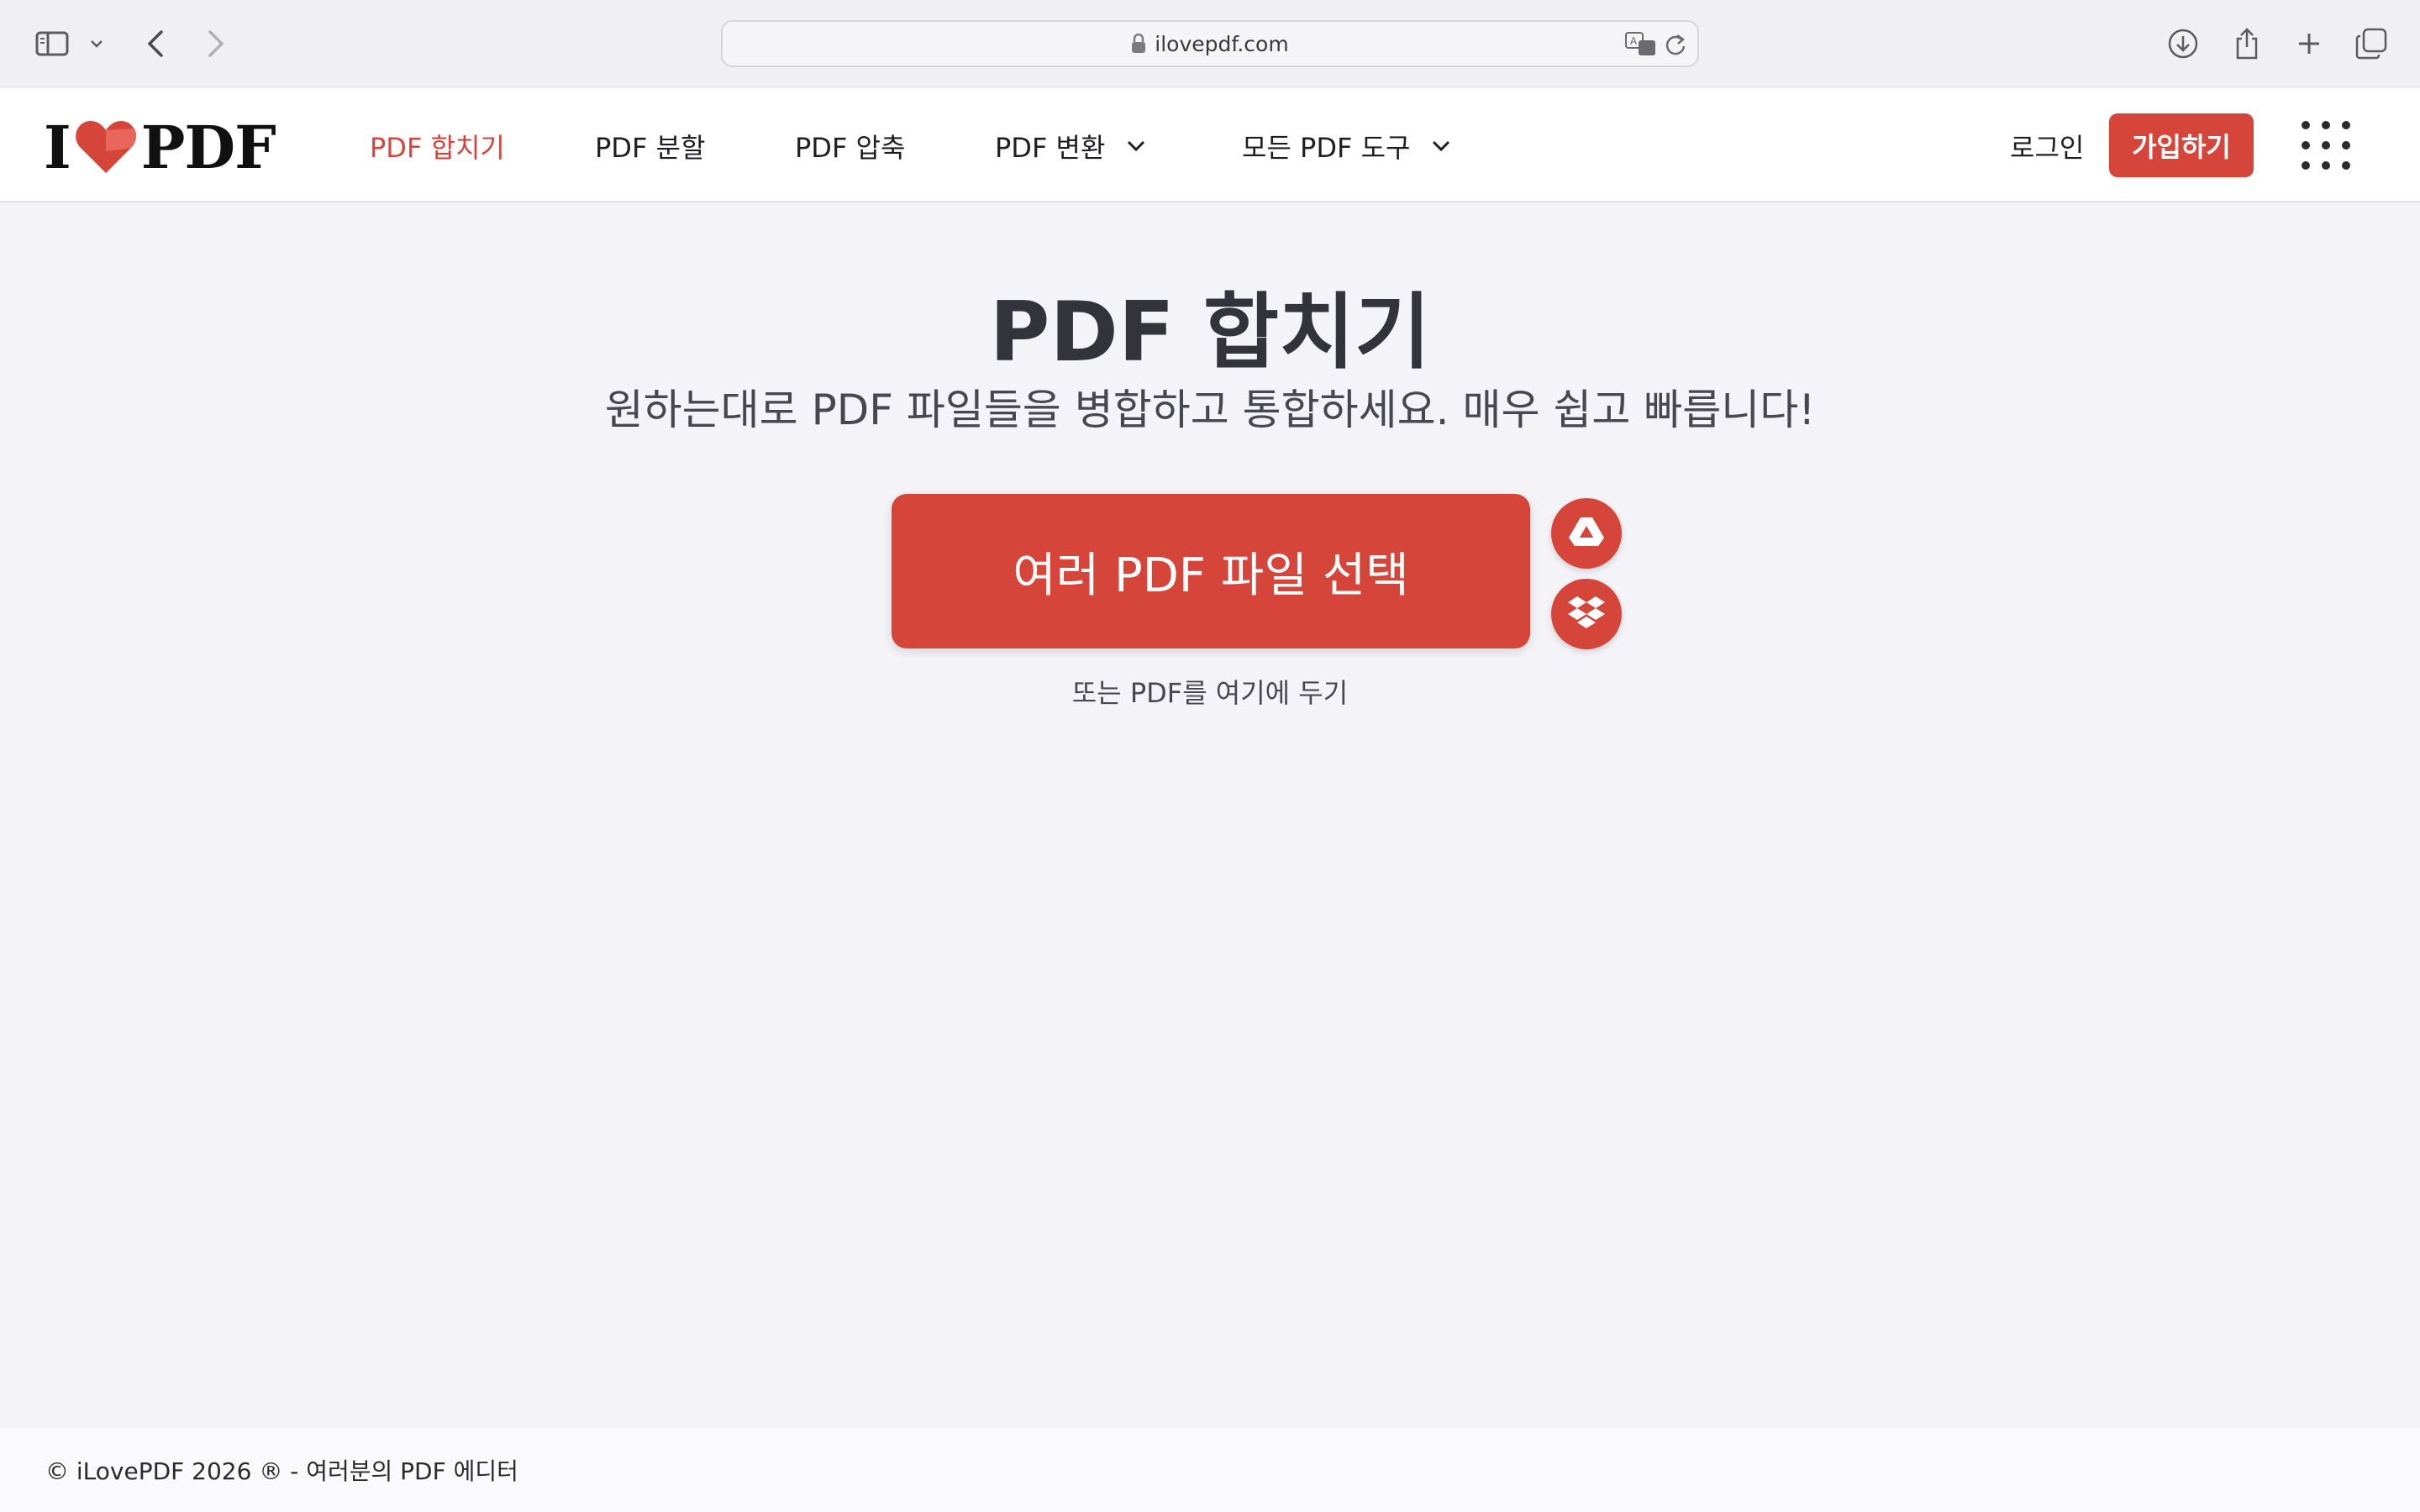 The height and width of the screenshot is (1512, 2420). What do you see at coordinates (1634, 41) in the screenshot?
I see `svg-text: A` at bounding box center [1634, 41].